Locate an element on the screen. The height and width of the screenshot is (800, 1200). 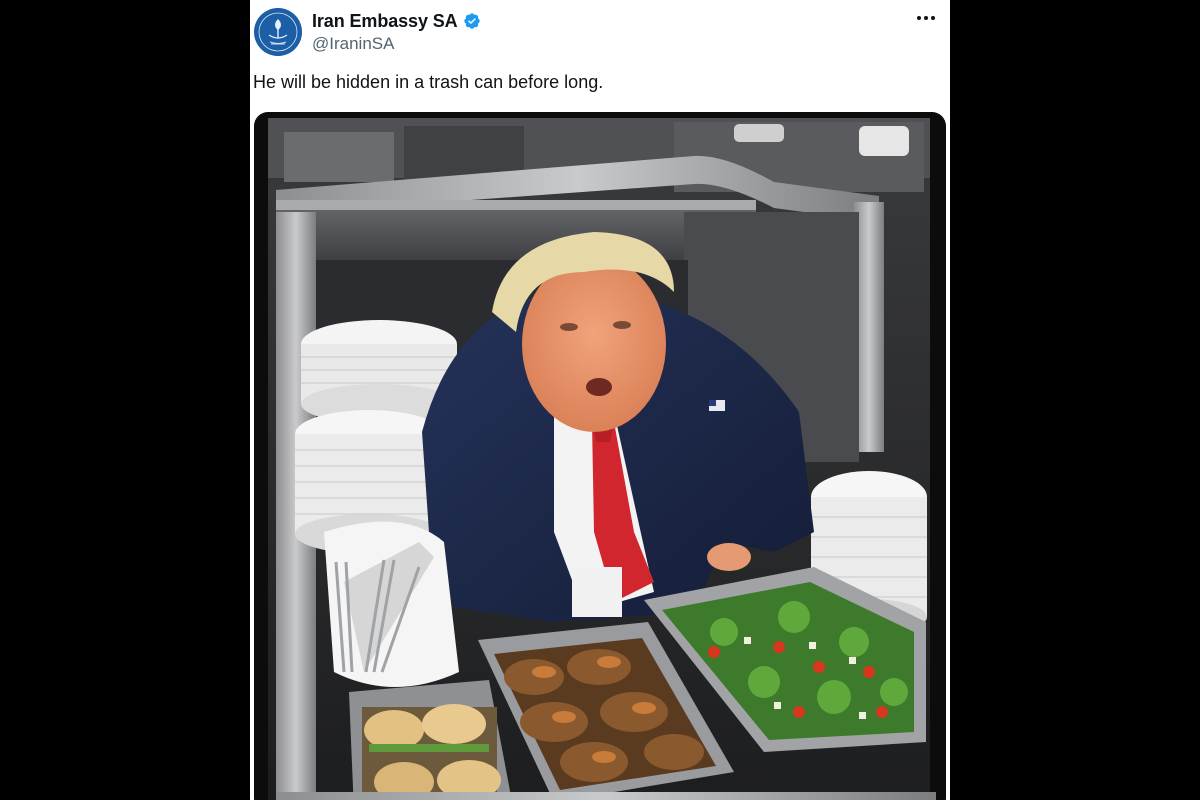
more-options-button is located at coordinates (926, 18).